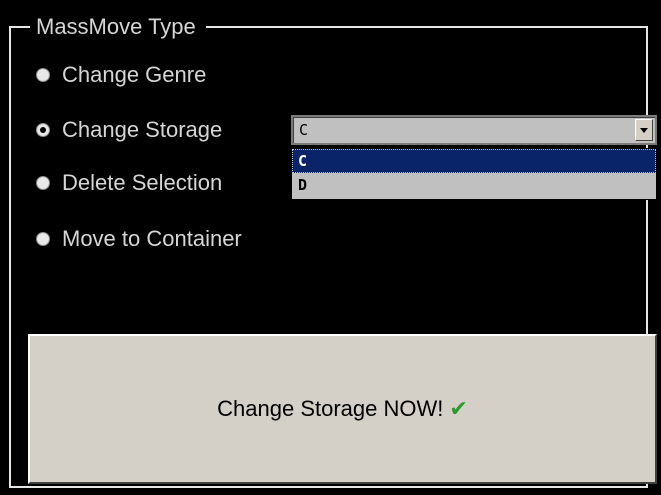  I want to click on storage-dropdown-list: C D, so click(474, 174).